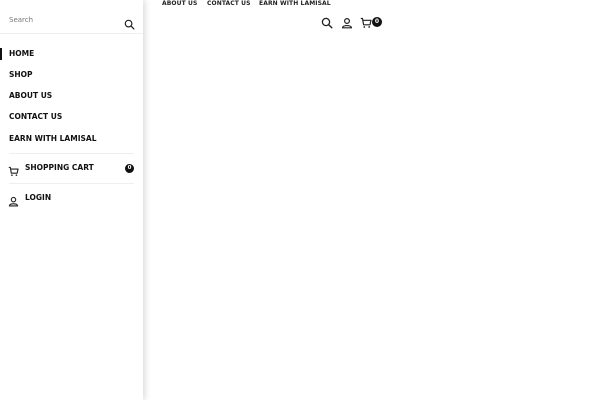  What do you see at coordinates (129, 168) in the screenshot?
I see `shopping-cart-count-badge: 0` at bounding box center [129, 168].